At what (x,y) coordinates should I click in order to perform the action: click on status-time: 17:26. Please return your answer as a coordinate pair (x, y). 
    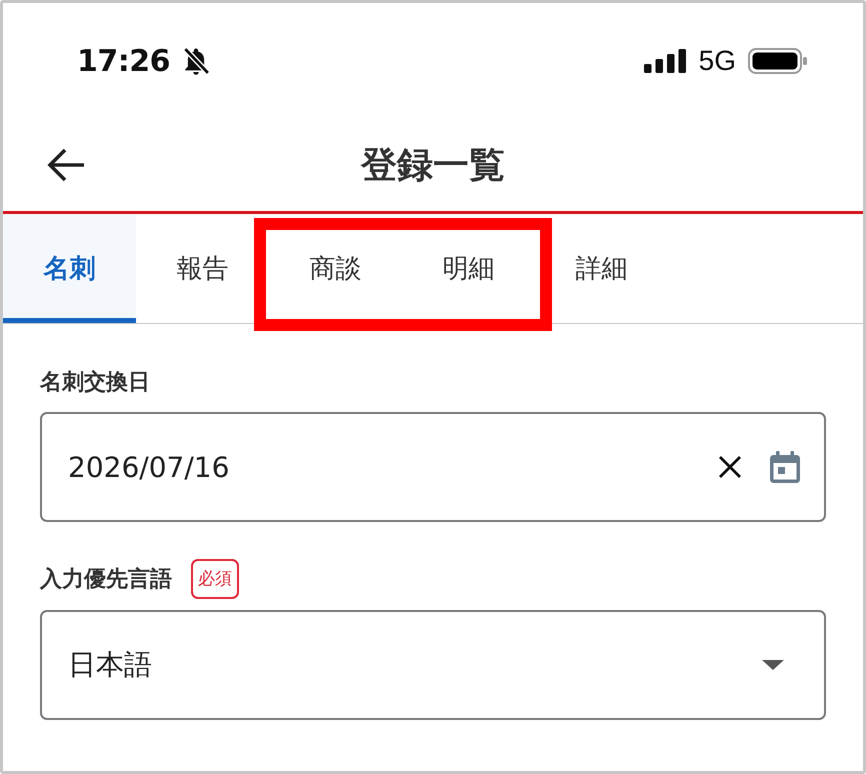
    Looking at the image, I should click on (123, 61).